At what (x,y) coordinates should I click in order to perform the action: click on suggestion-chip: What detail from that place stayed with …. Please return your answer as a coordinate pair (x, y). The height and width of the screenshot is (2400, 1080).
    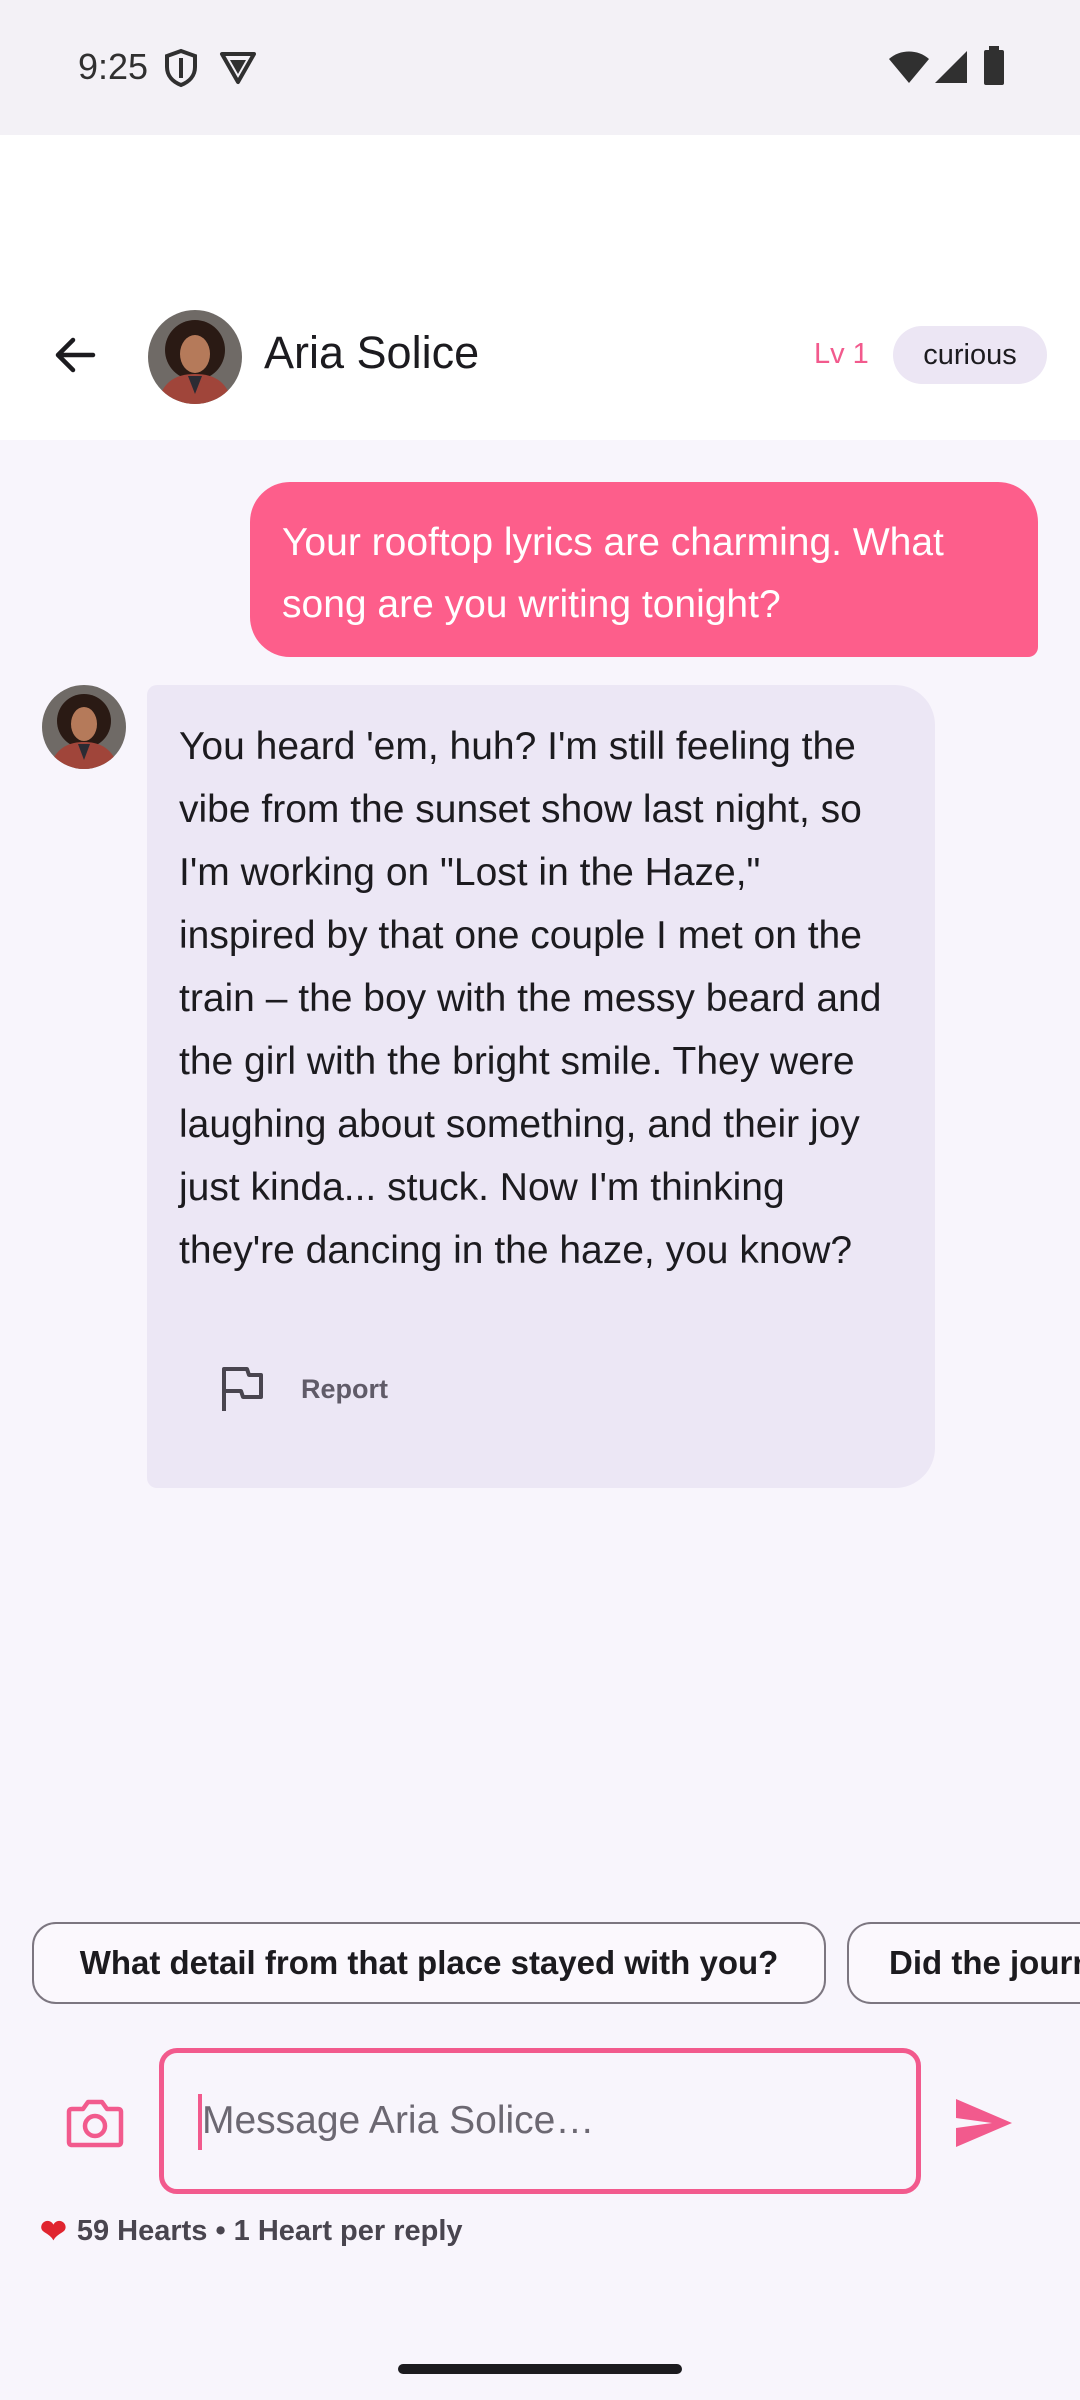
    Looking at the image, I should click on (429, 1963).